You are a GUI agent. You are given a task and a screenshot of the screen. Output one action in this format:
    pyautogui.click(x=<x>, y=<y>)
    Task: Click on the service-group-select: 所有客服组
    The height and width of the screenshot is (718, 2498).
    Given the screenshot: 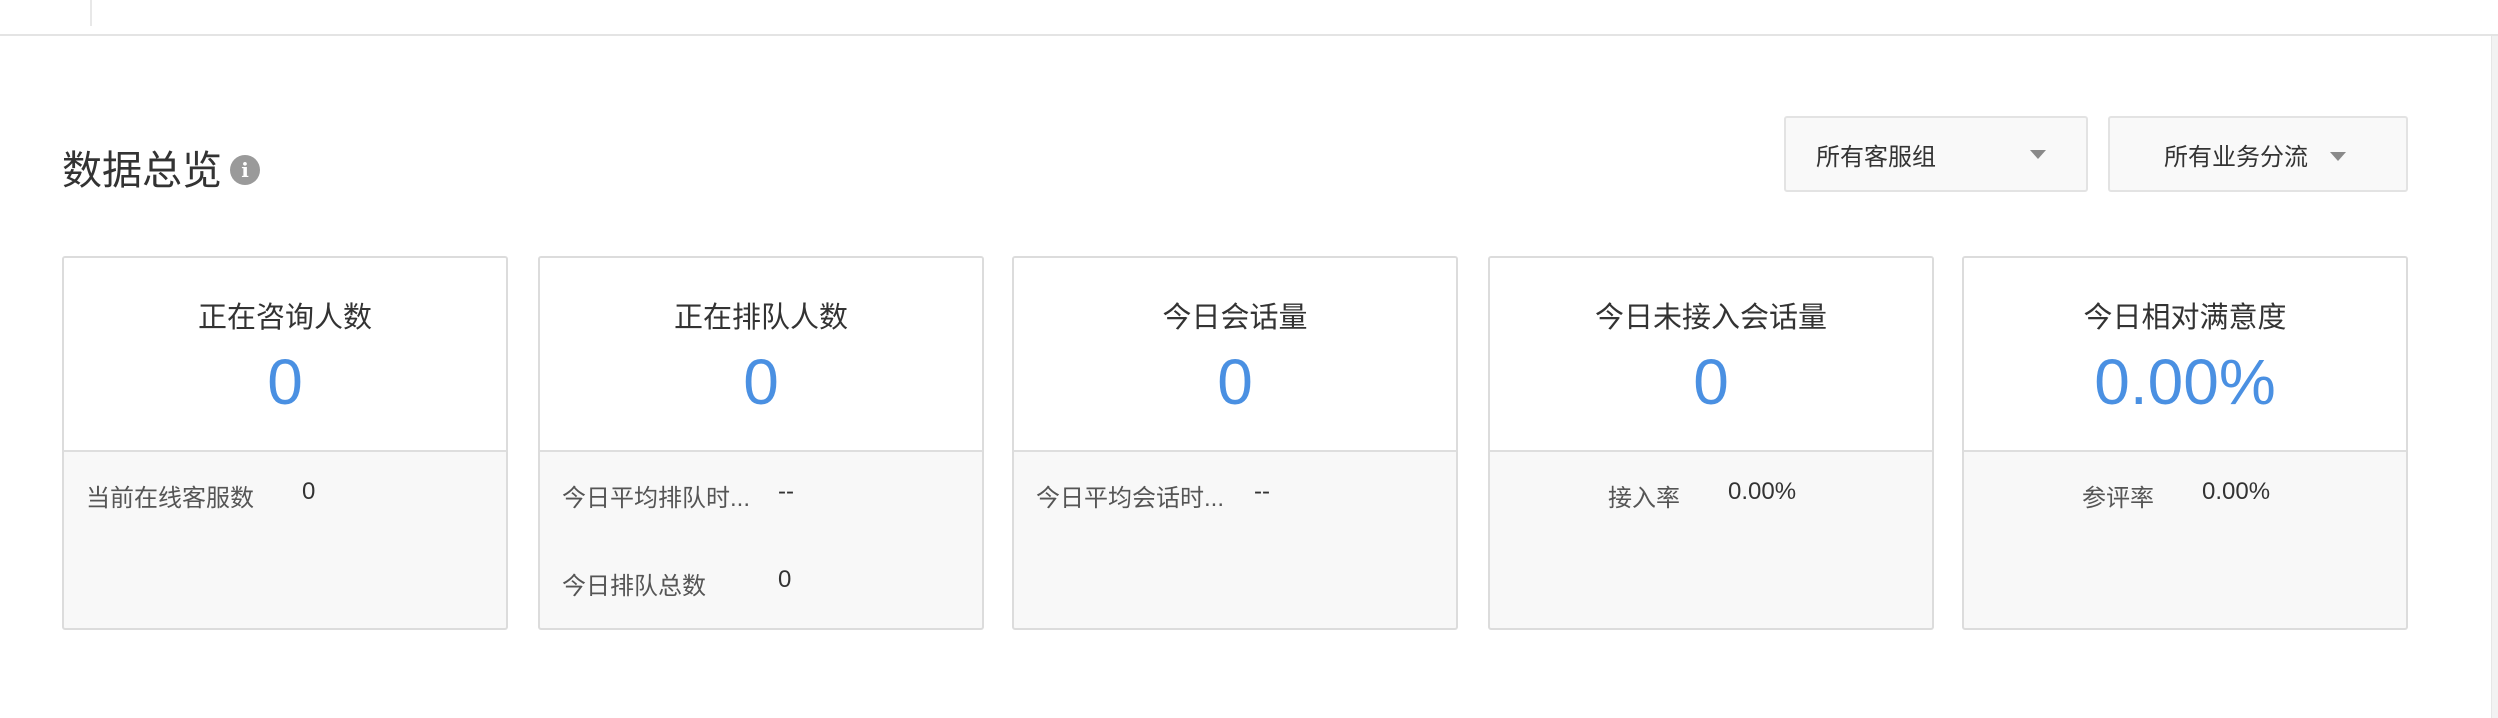 What is the action you would take?
    pyautogui.click(x=1936, y=154)
    